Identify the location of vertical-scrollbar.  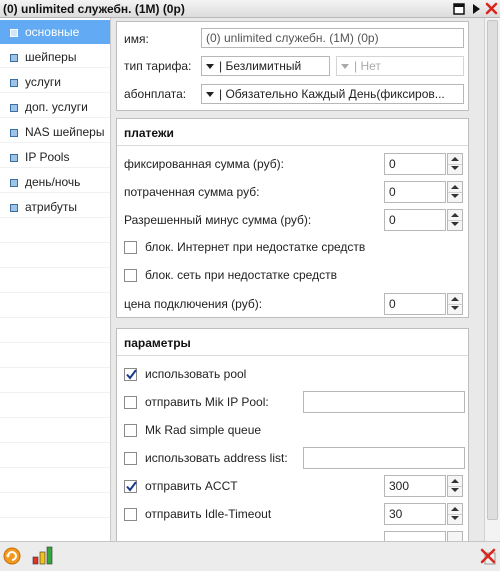
(492, 279).